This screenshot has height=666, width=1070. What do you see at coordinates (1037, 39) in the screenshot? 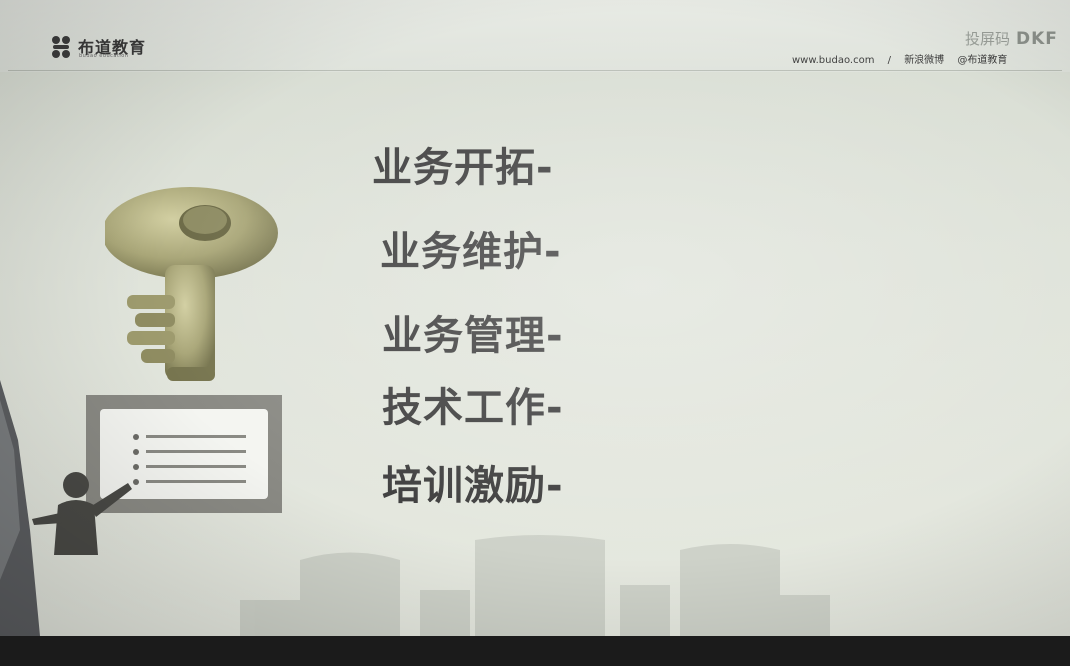
I see `cast-code-value: DKF` at bounding box center [1037, 39].